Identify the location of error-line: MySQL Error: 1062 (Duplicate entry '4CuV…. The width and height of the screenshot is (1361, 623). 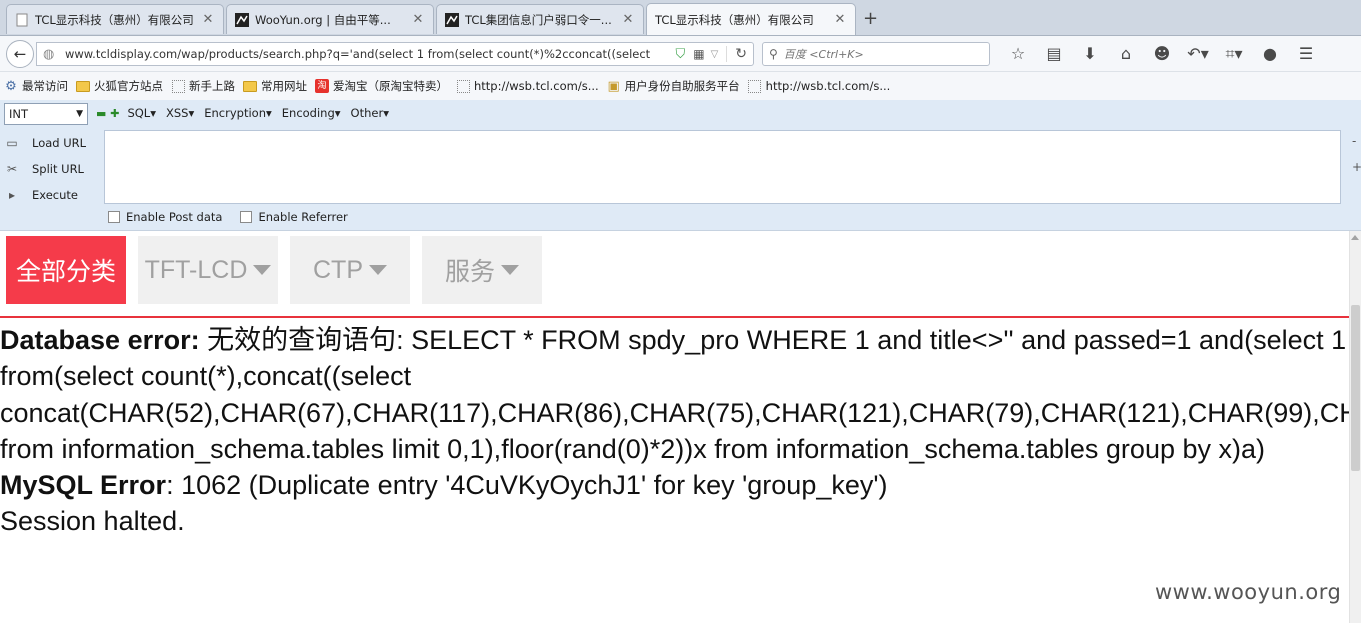
(674, 485).